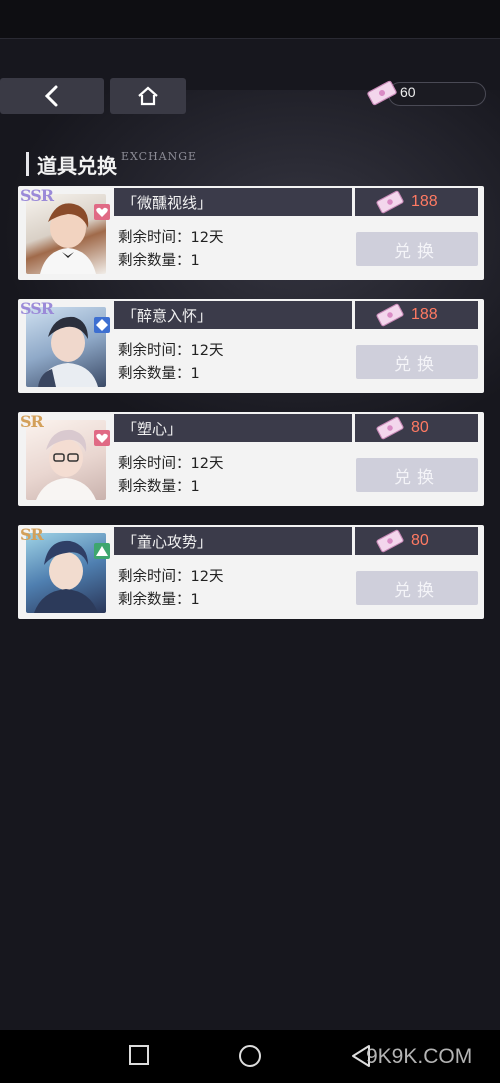 The image size is (500, 1083). What do you see at coordinates (233, 428) in the screenshot?
I see `item-name-bar: 「塑心」` at bounding box center [233, 428].